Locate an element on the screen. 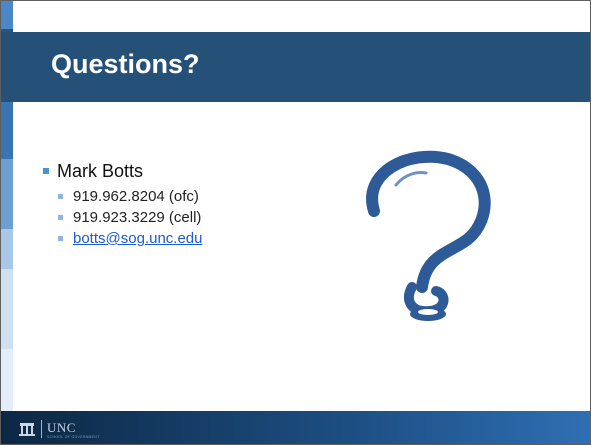  sub-bullet-item: 919.923.3229 (cell) is located at coordinates (128, 217).